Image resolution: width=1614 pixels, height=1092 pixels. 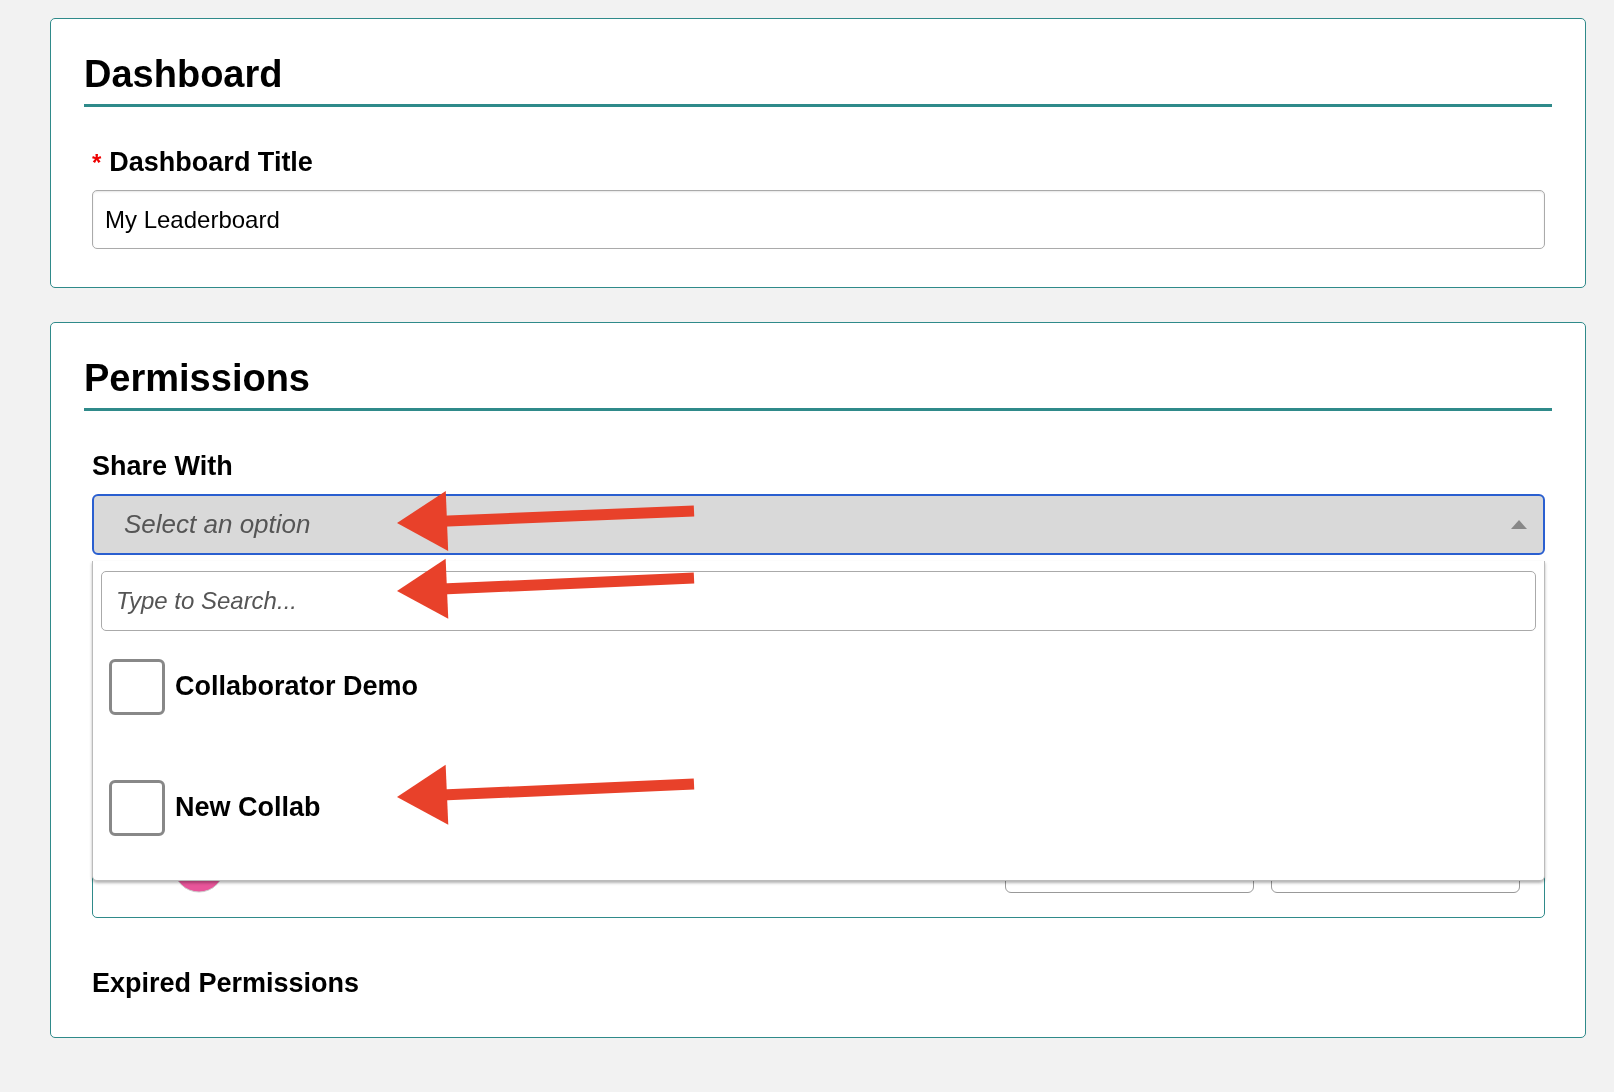 I want to click on field-label: Dashboard Title, so click(x=211, y=162).